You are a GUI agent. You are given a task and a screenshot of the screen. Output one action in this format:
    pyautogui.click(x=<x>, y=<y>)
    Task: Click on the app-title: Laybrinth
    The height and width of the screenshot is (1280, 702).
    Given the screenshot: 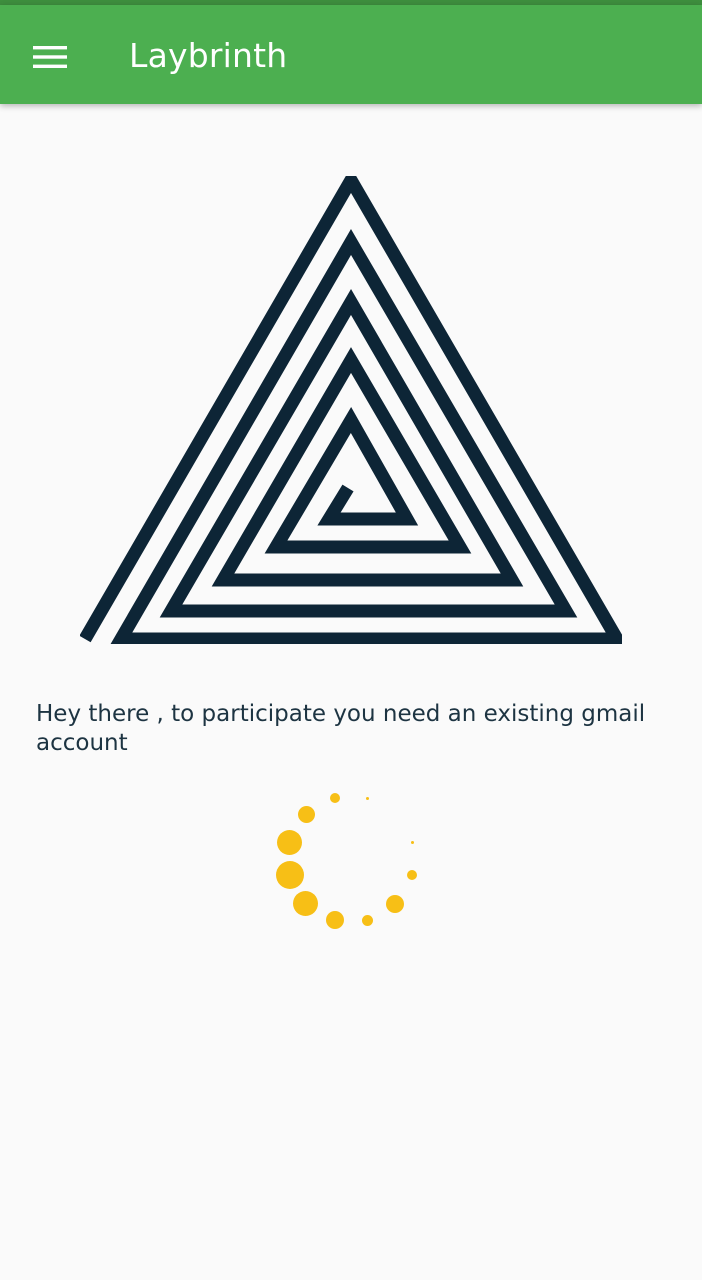 What is the action you would take?
    pyautogui.click(x=208, y=55)
    